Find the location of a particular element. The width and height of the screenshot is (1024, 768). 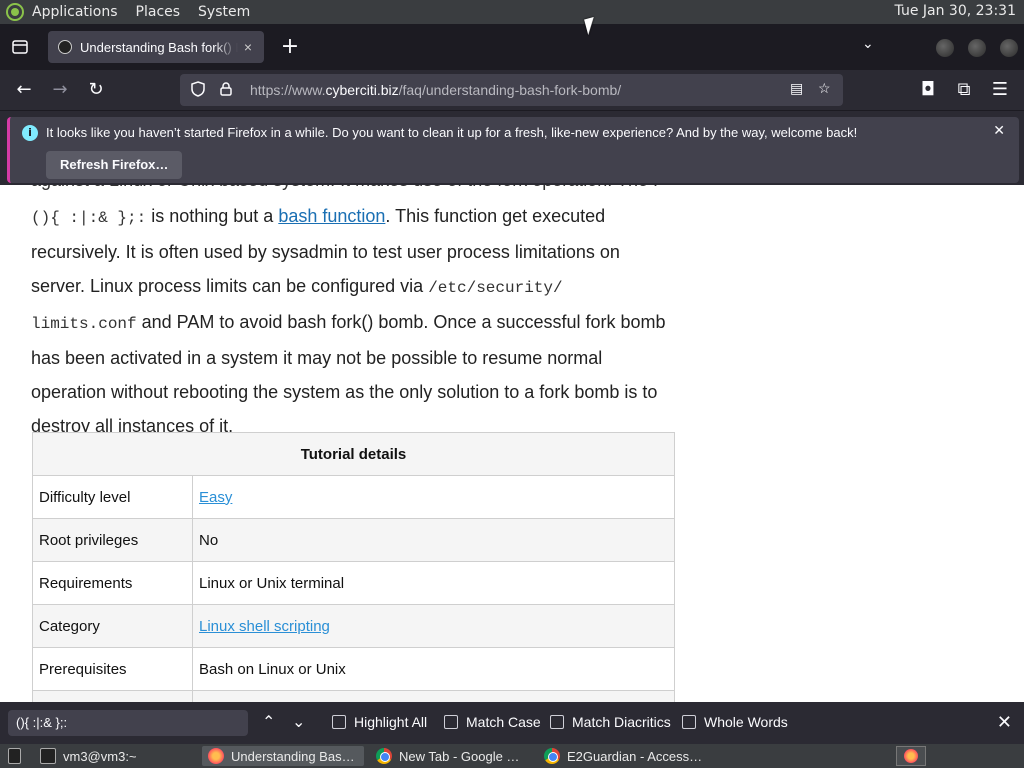

highlight-all-label: Highlight All is located at coordinates (391, 722).